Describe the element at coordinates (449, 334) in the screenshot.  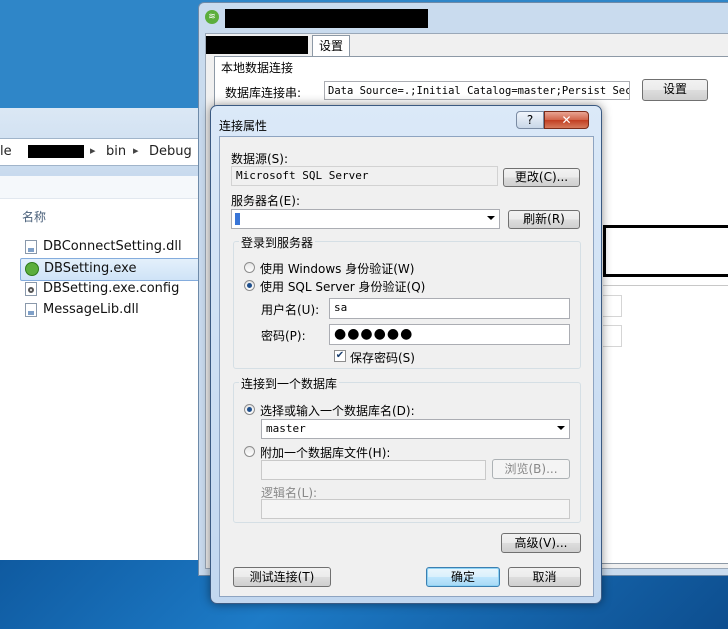
I see `password-input: ●●●●●●` at that location.